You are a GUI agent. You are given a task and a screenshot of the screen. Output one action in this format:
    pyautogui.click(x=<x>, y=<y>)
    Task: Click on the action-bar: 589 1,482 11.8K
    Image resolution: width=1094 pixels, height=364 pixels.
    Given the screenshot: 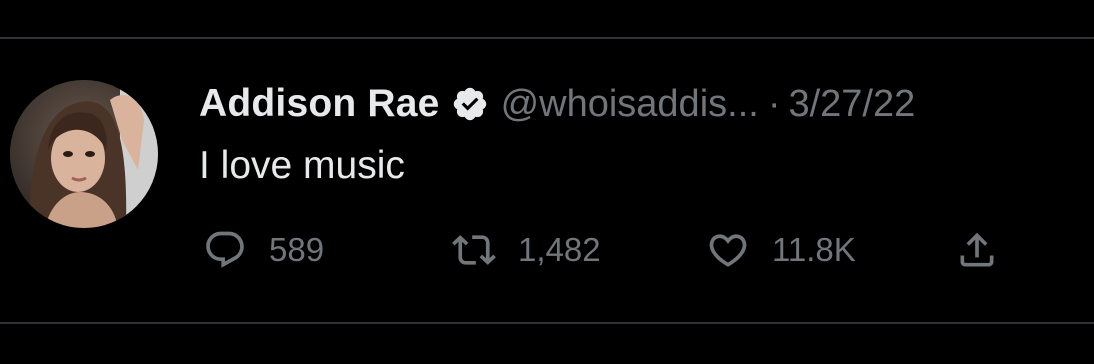 What is the action you would take?
    pyautogui.click(x=547, y=250)
    